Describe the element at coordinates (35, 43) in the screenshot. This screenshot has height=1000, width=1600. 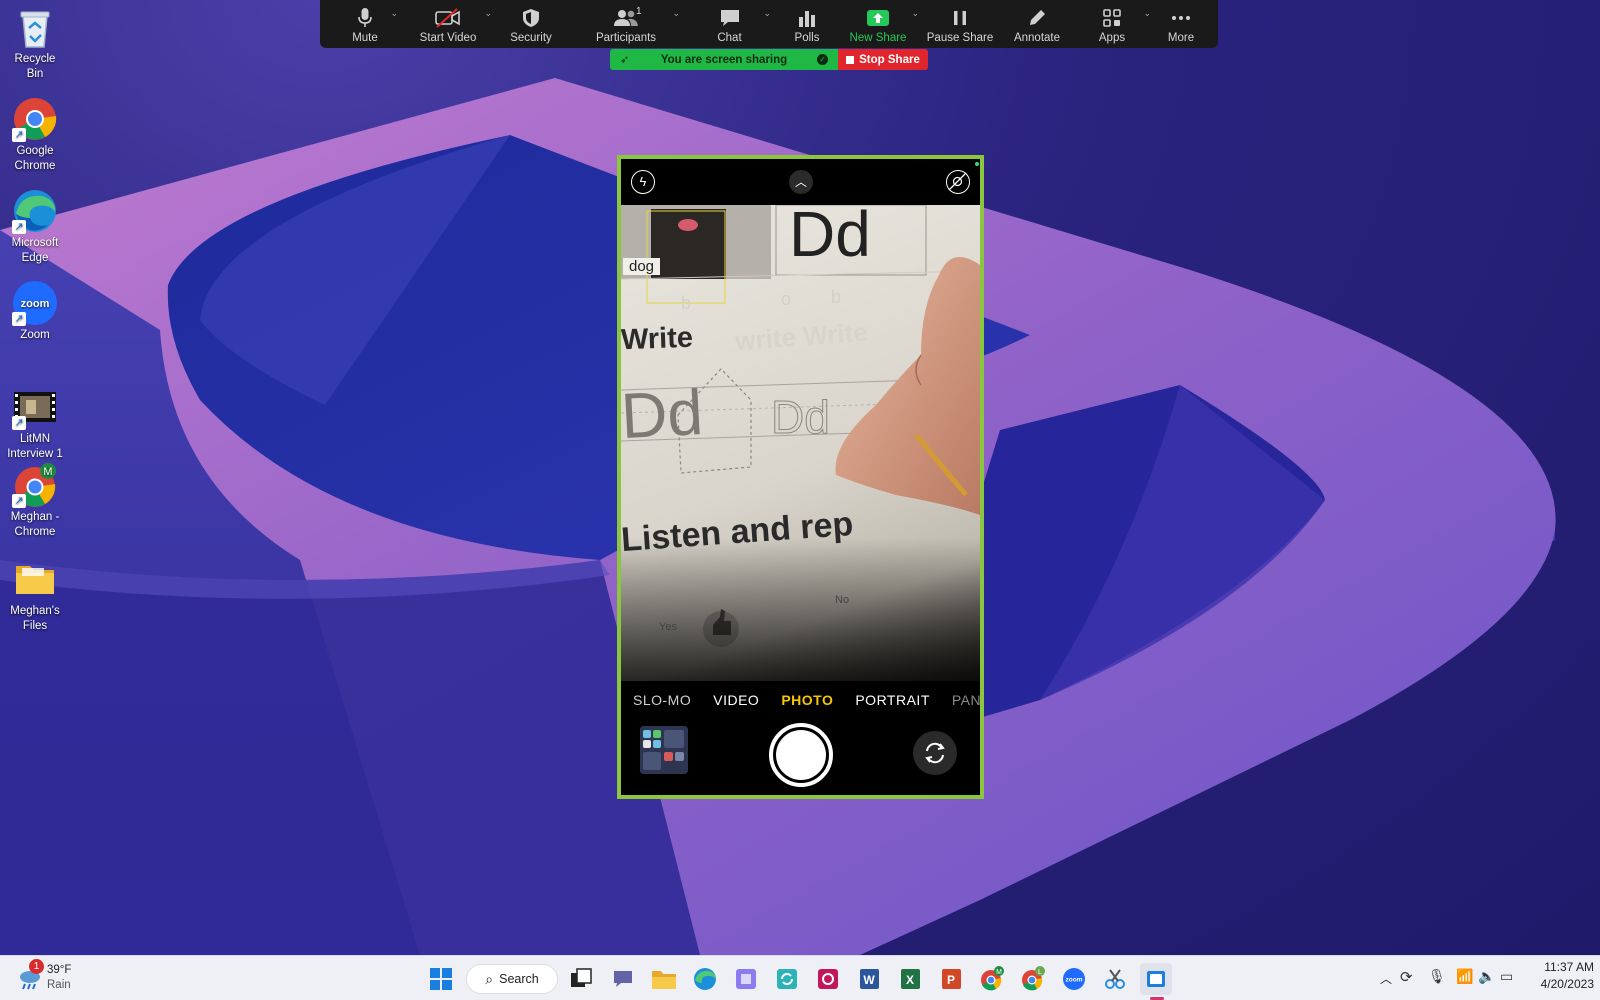
I see `desktop-icon-recycle-bin: Recycle Bin` at that location.